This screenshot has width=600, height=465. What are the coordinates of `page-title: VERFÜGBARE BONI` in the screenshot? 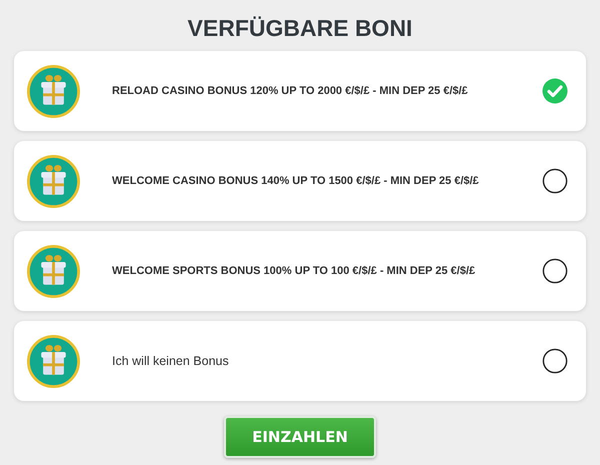 It's located at (300, 28).